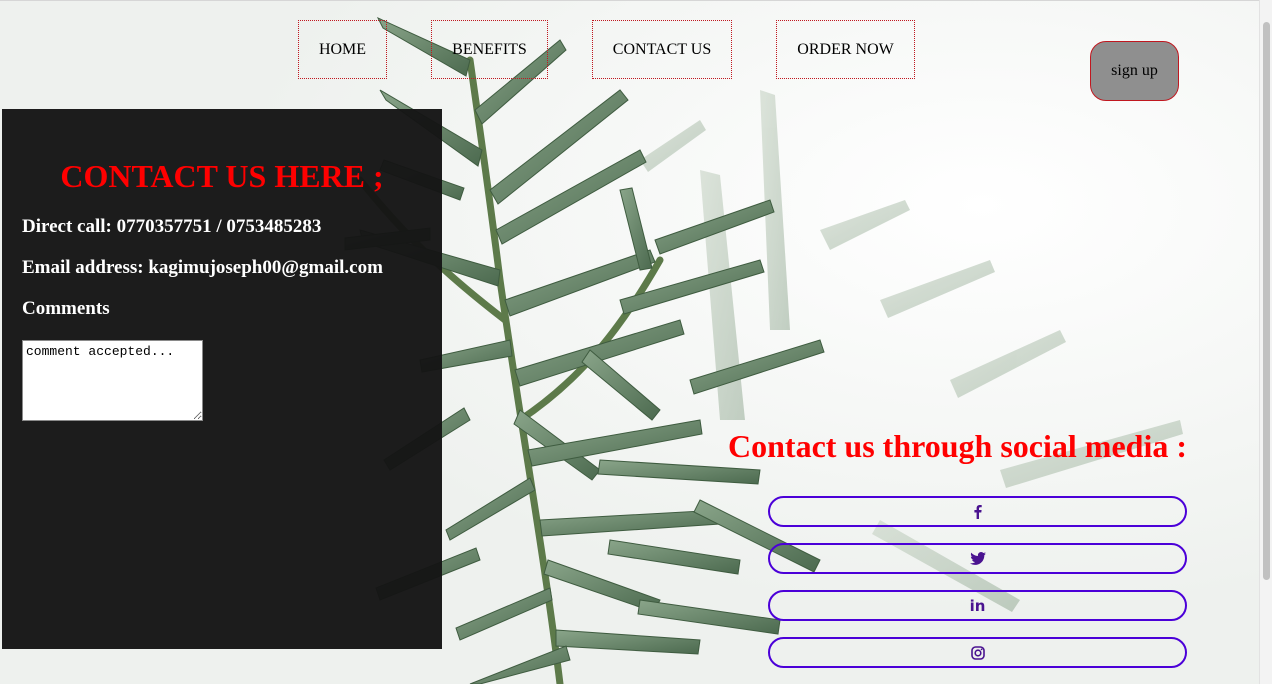 This screenshot has height=684, width=1272. Describe the element at coordinates (172, 226) in the screenshot. I see `direct-call-text: Direct call: 0770357751 / 0753485283` at that location.